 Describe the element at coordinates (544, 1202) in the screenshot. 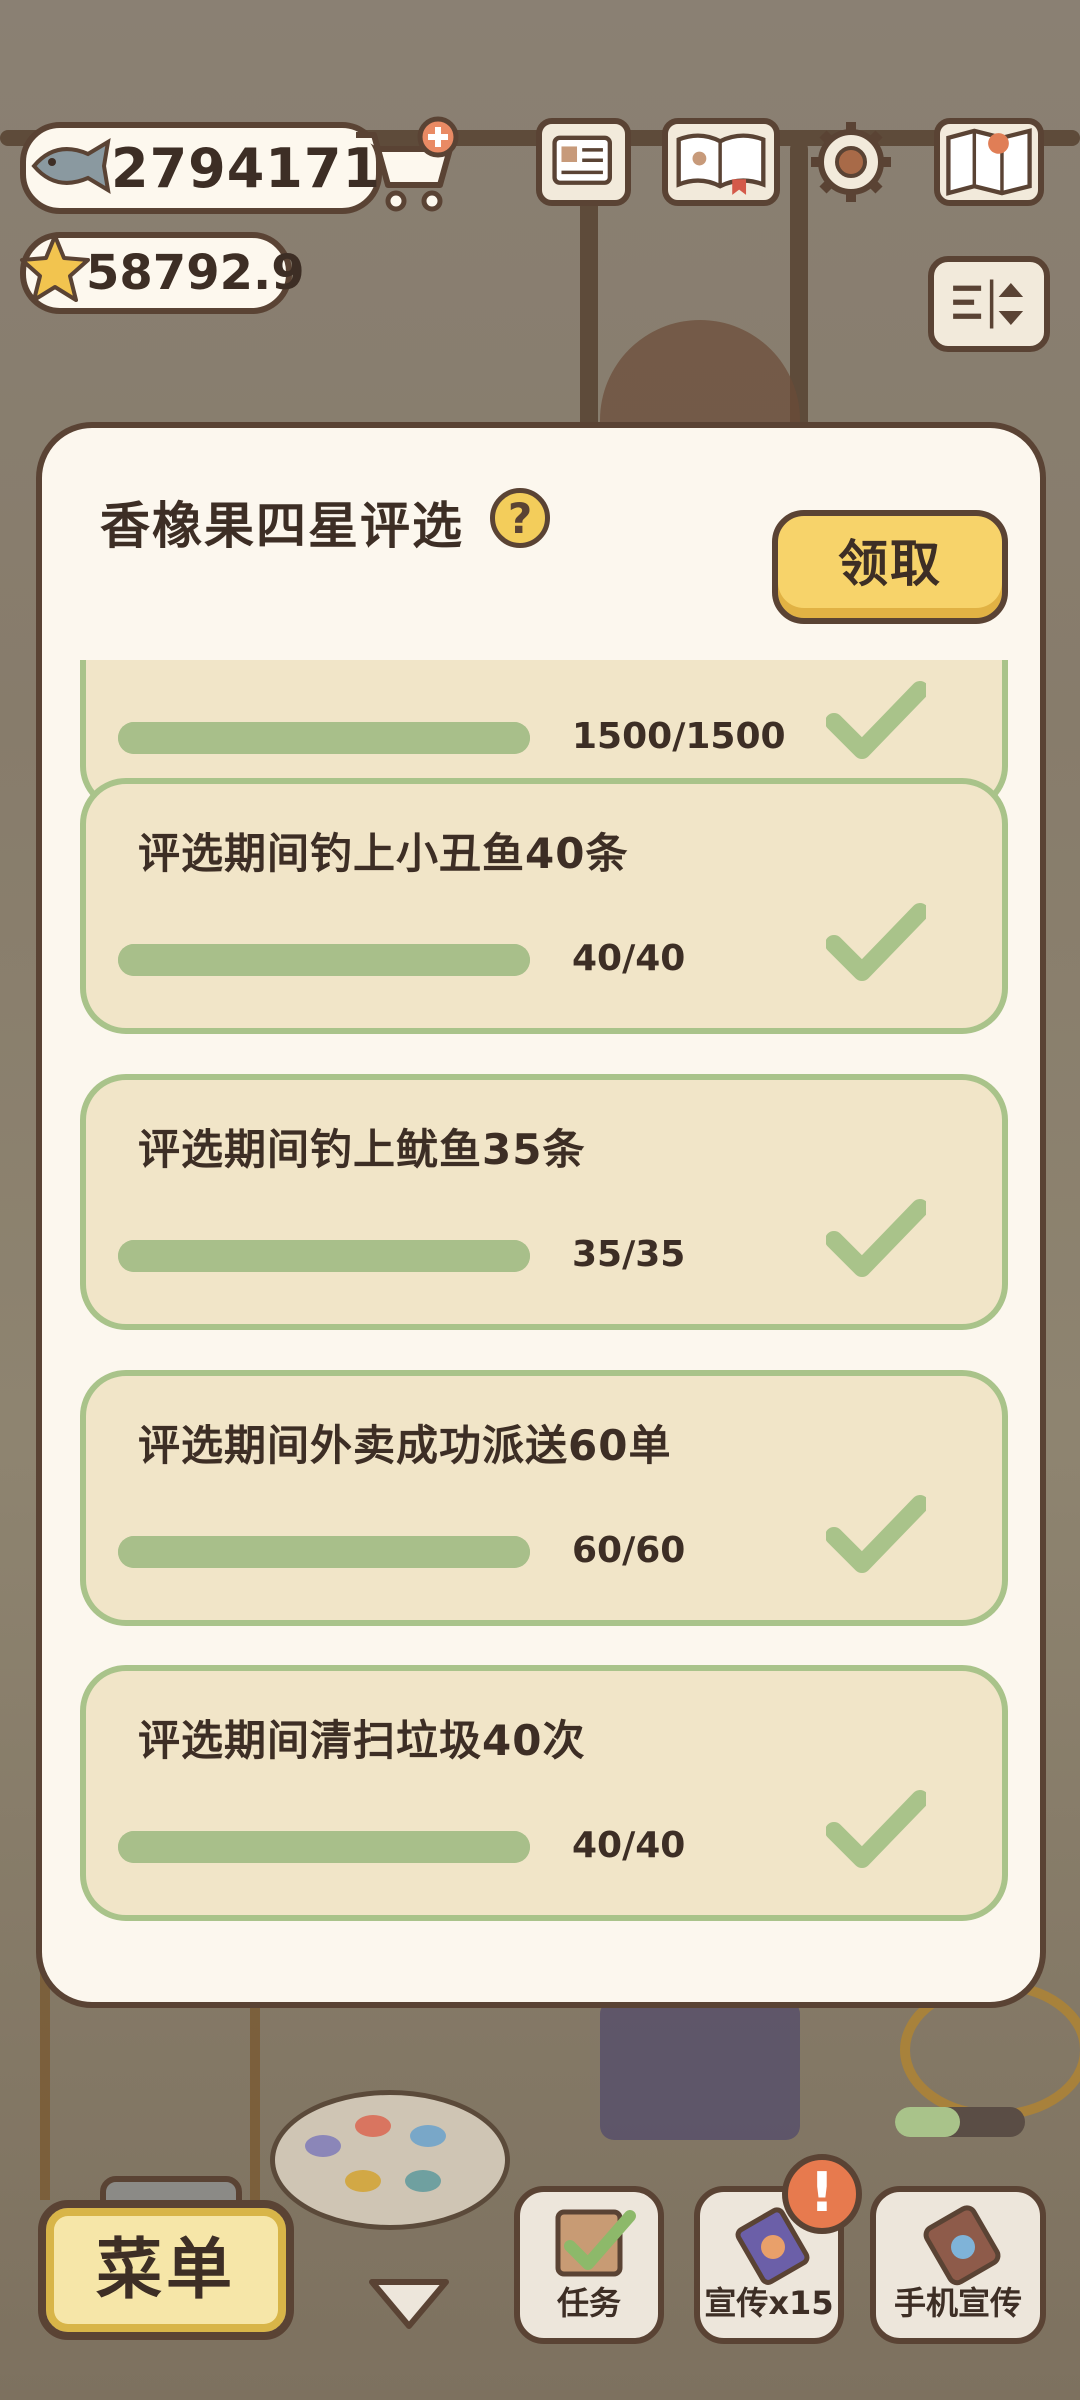

I see `task-card: 评选期间钓上鱿鱼35条 35/35` at that location.